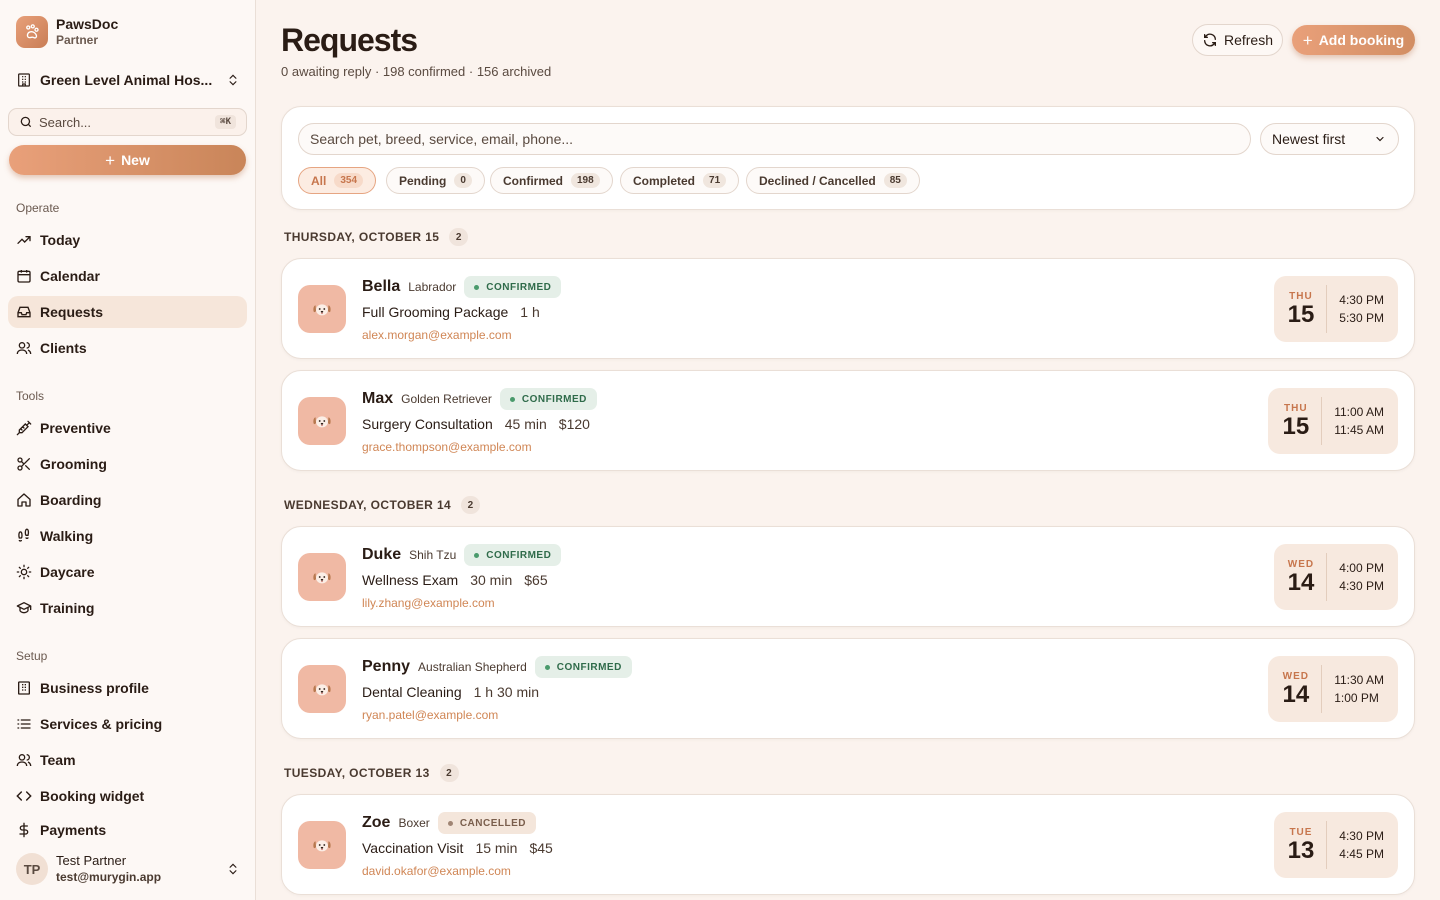  I want to click on chip-label: Completed, so click(664, 180).